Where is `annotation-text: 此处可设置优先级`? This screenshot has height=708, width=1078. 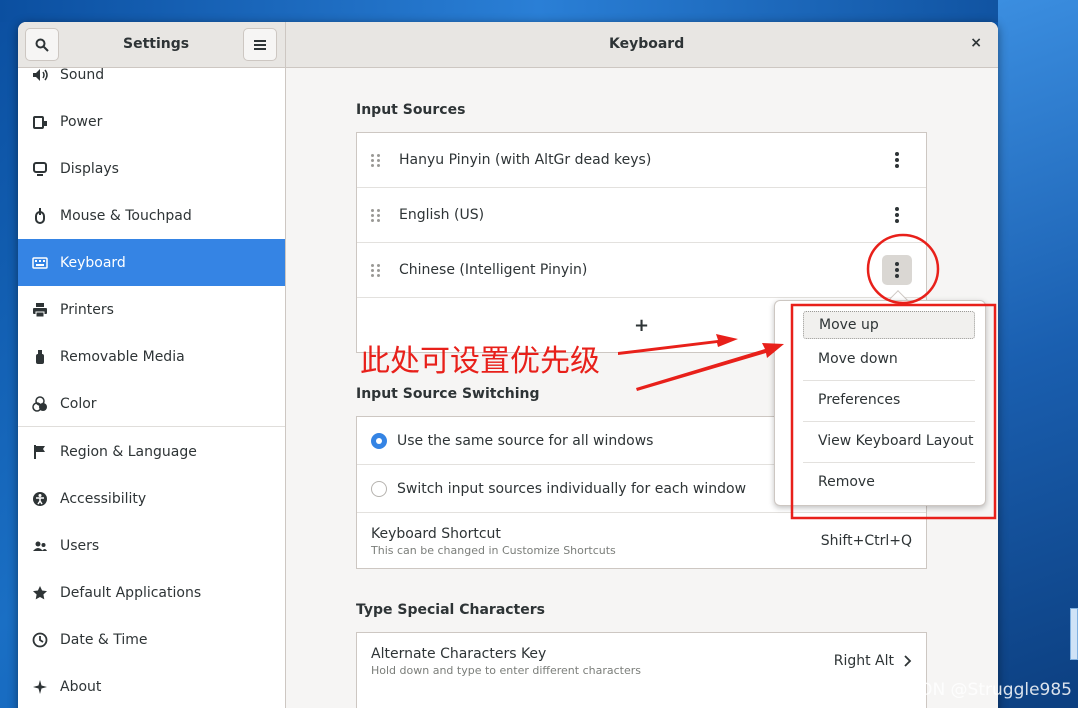
annotation-text: 此处可设置优先级 is located at coordinates (480, 361).